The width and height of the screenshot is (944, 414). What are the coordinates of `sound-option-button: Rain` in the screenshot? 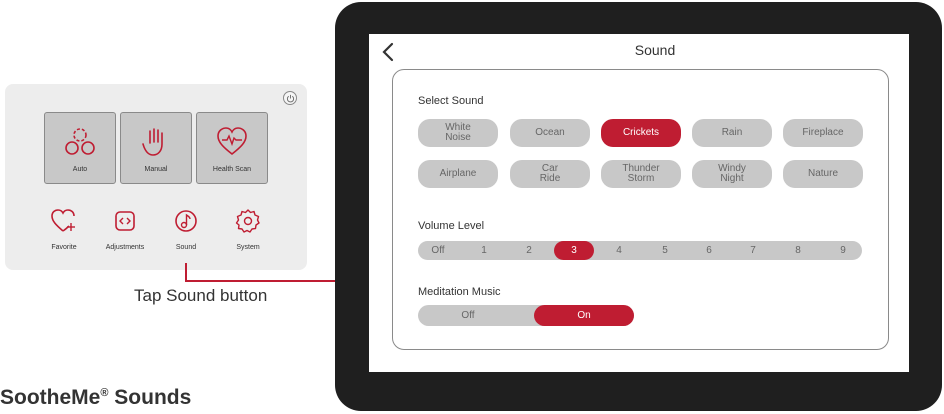 It's located at (732, 133).